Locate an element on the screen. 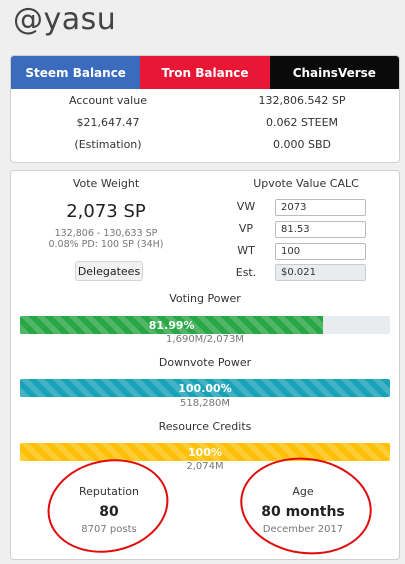 Image resolution: width=405 pixels, height=564 pixels. resource-credits-title: Resource Credits is located at coordinates (205, 426).